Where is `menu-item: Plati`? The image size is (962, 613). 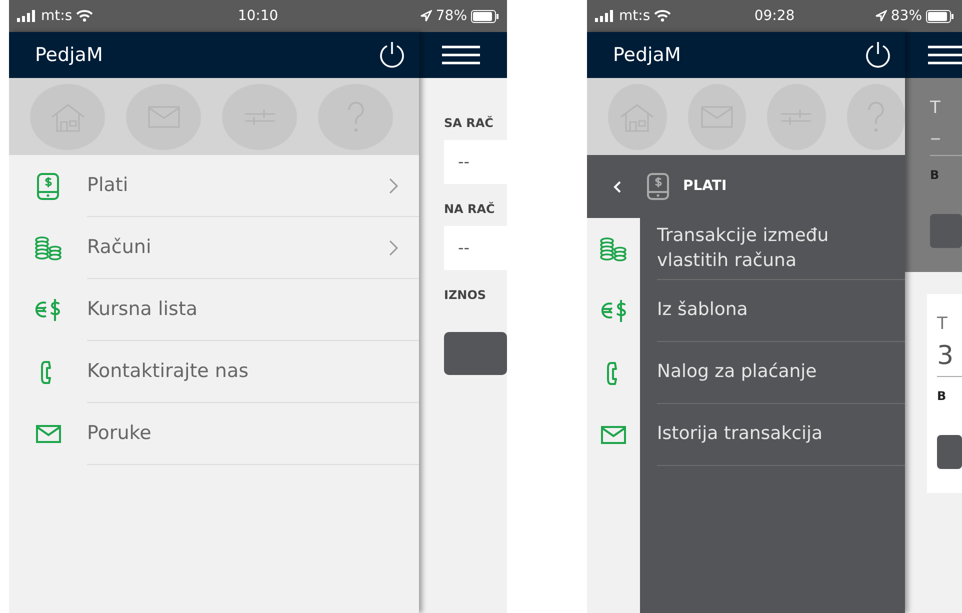
menu-item: Plati is located at coordinates (214, 186).